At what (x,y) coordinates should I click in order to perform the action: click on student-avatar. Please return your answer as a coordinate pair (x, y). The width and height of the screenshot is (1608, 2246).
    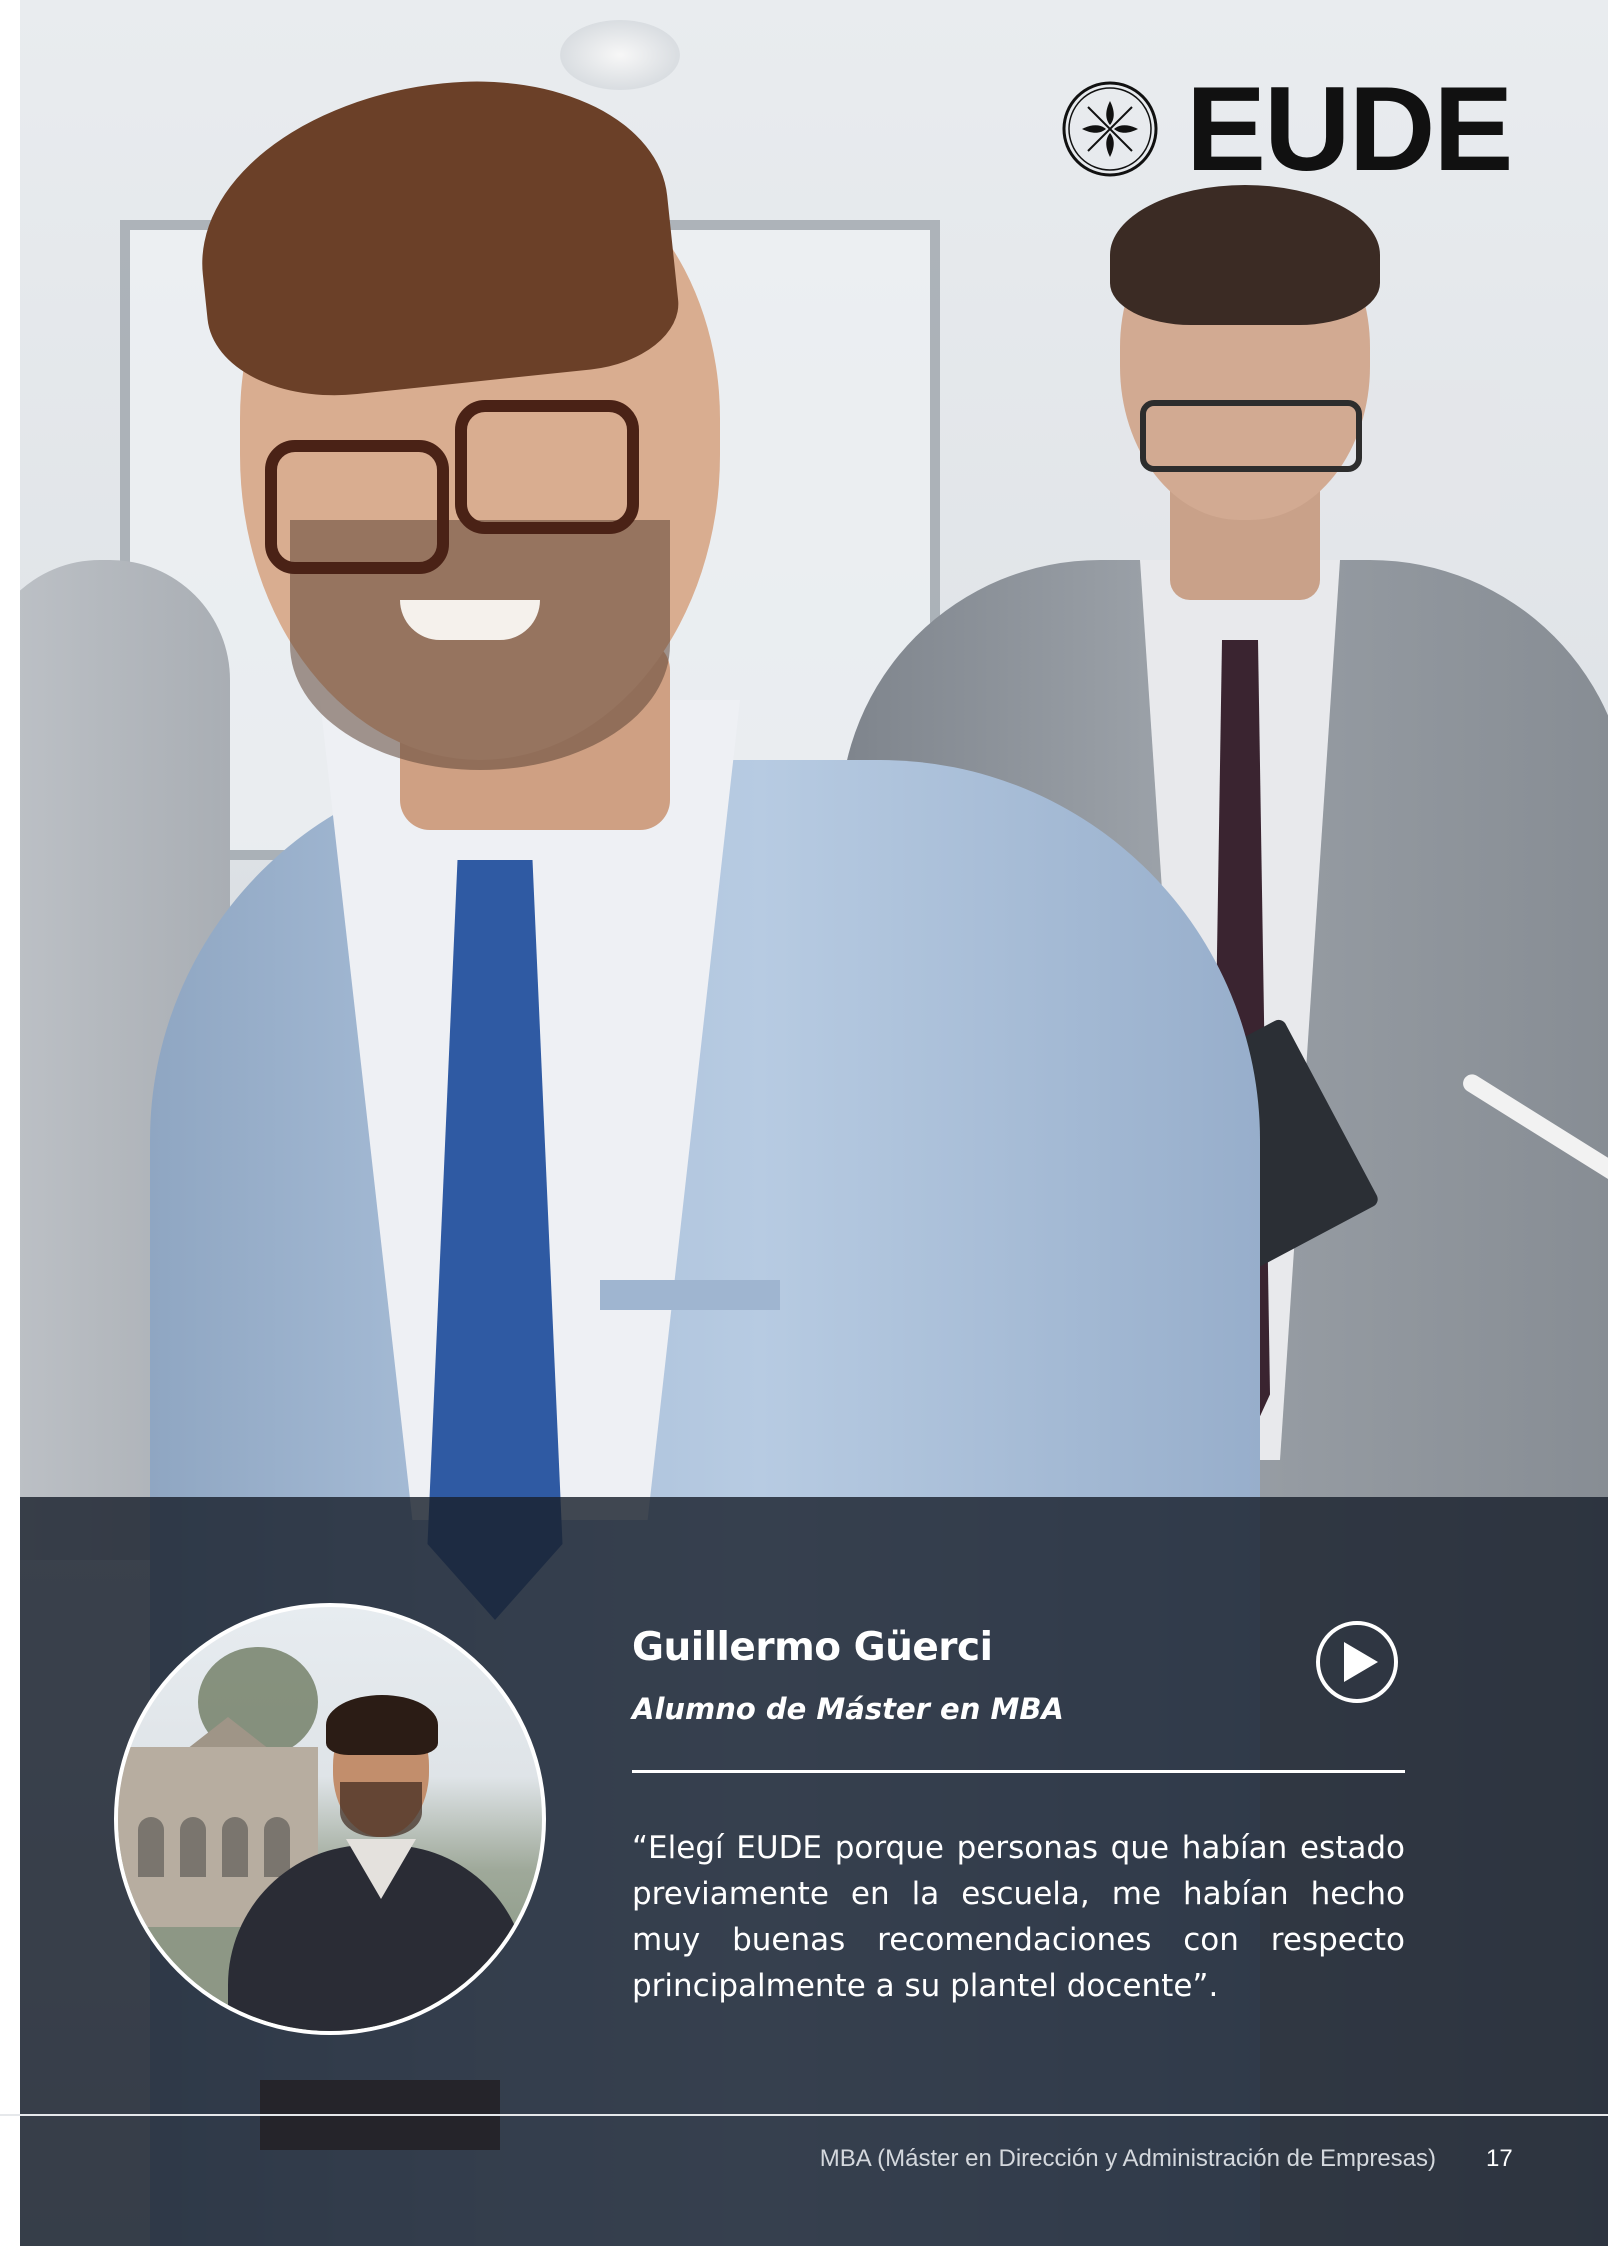
    Looking at the image, I should click on (330, 1819).